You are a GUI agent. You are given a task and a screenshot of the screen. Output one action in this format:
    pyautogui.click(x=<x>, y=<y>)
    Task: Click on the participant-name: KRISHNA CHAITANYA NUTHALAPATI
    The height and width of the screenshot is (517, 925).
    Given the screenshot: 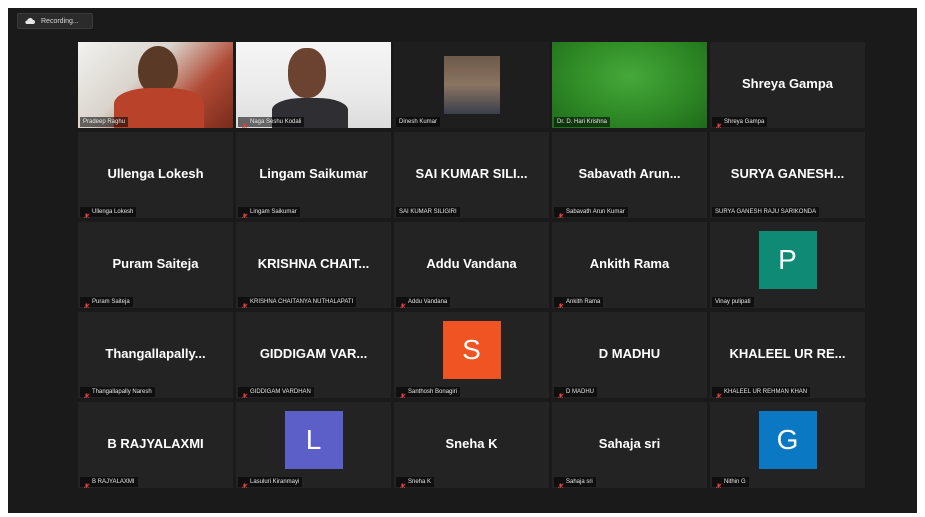 What is the action you would take?
    pyautogui.click(x=302, y=302)
    